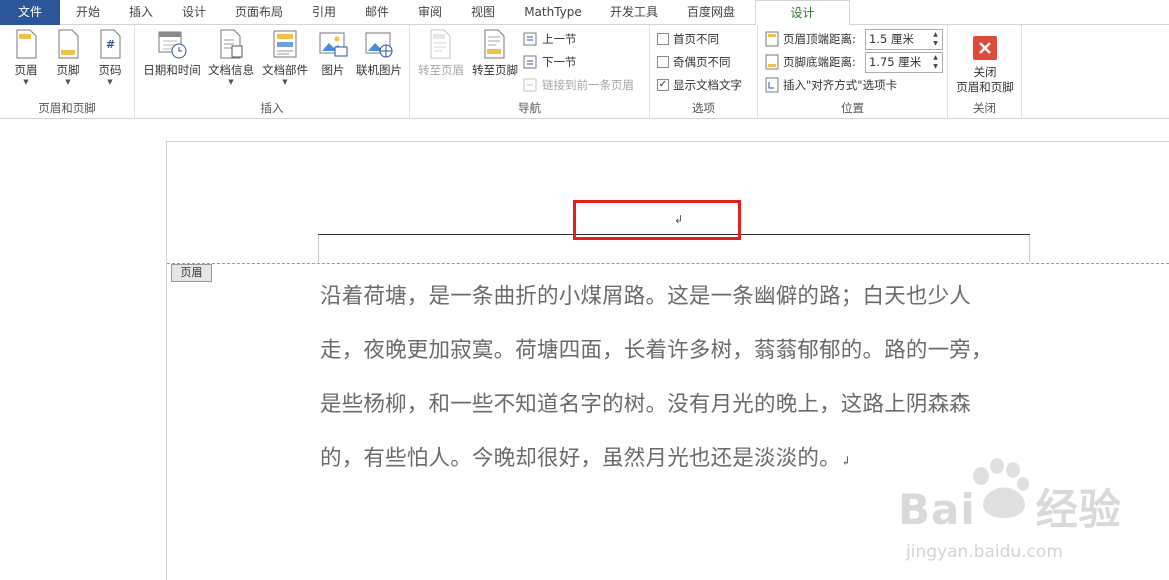 This screenshot has height=580, width=1169. I want to click on align-tab-icon, so click(772, 85).